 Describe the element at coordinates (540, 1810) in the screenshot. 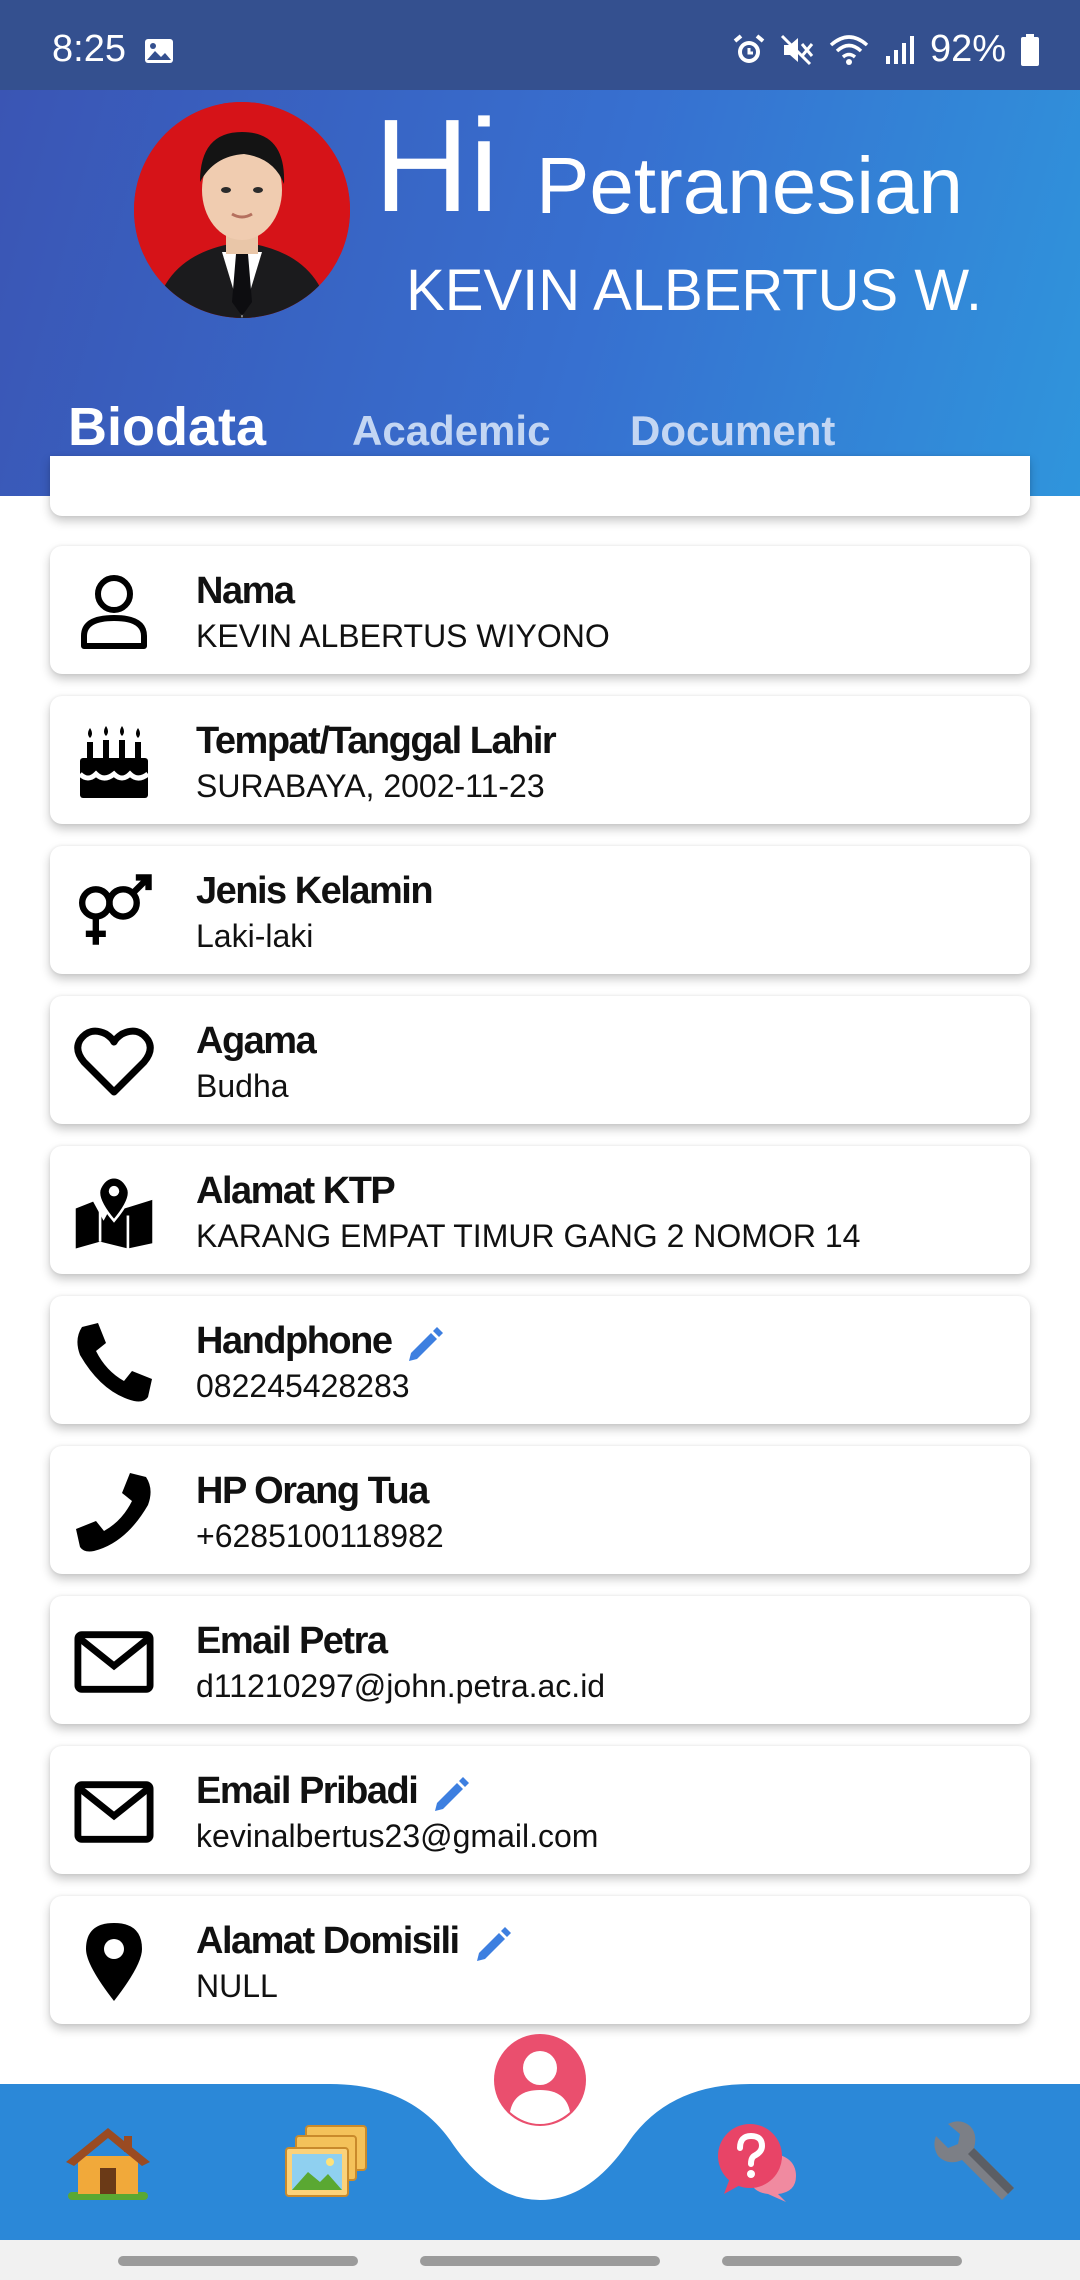

I see `list-item-email-pribadi: Email Pribadi kevinalbertus23@gmail.com` at that location.